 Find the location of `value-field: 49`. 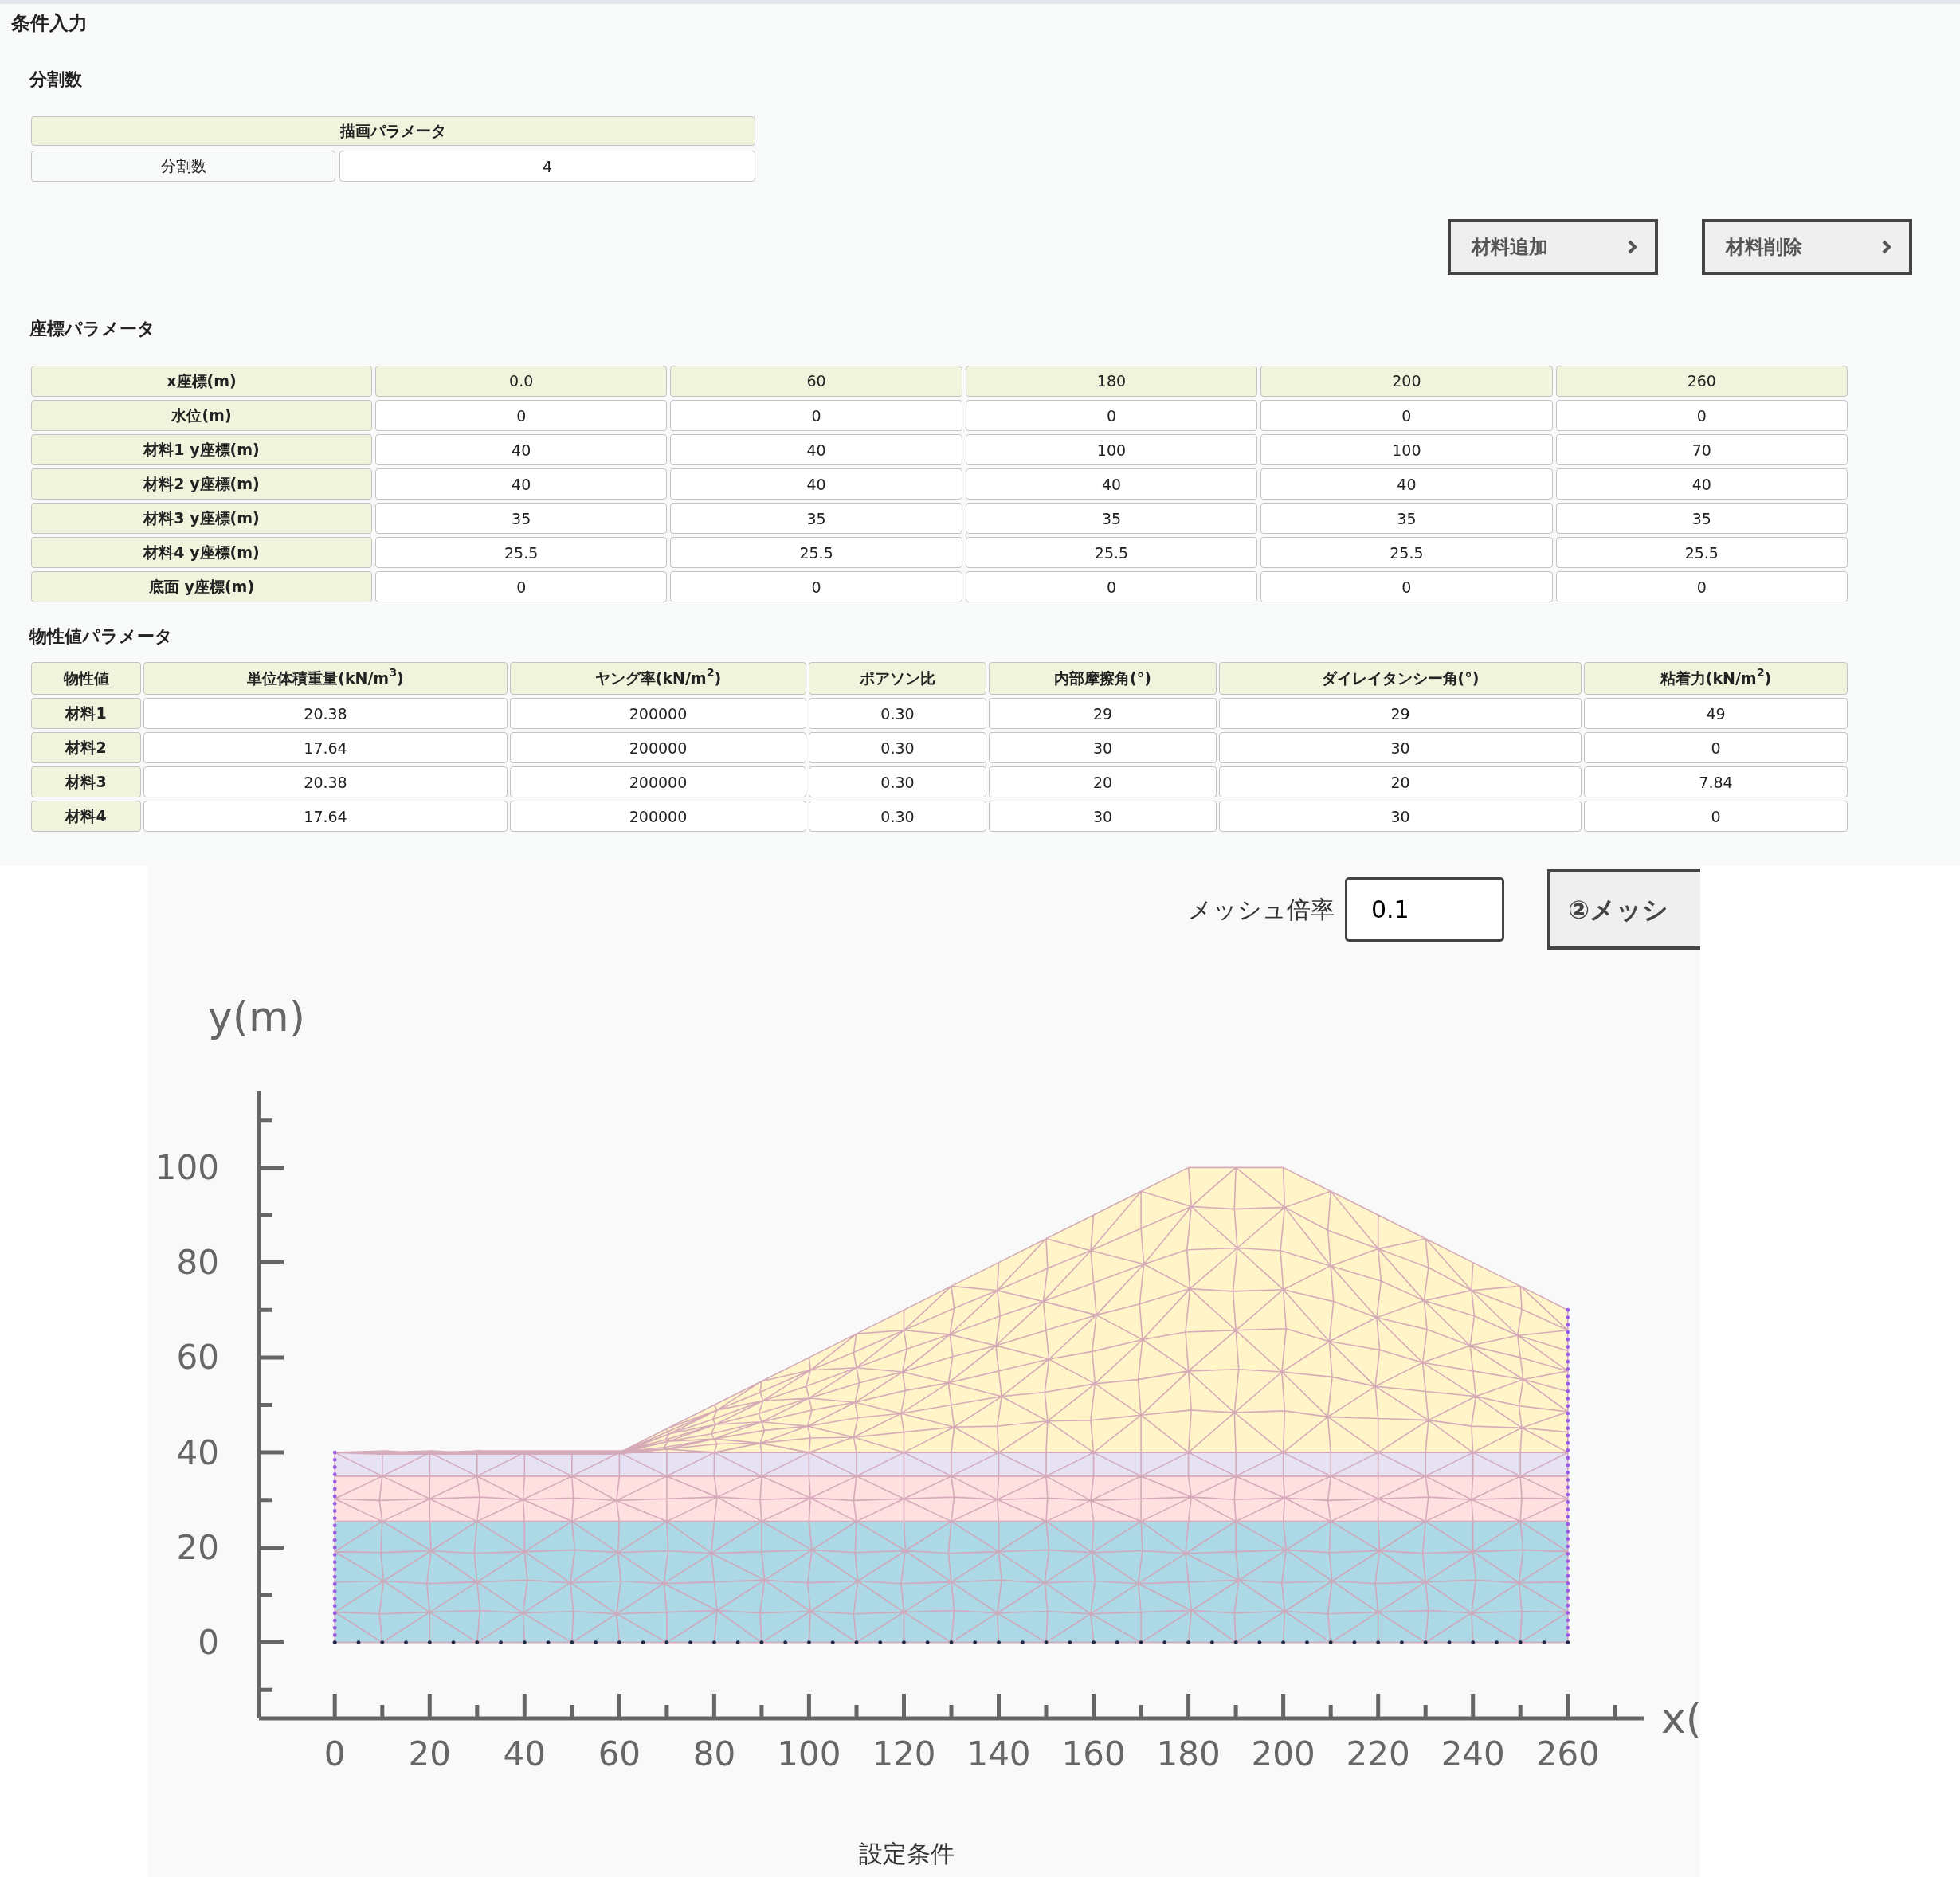

value-field: 49 is located at coordinates (1716, 713).